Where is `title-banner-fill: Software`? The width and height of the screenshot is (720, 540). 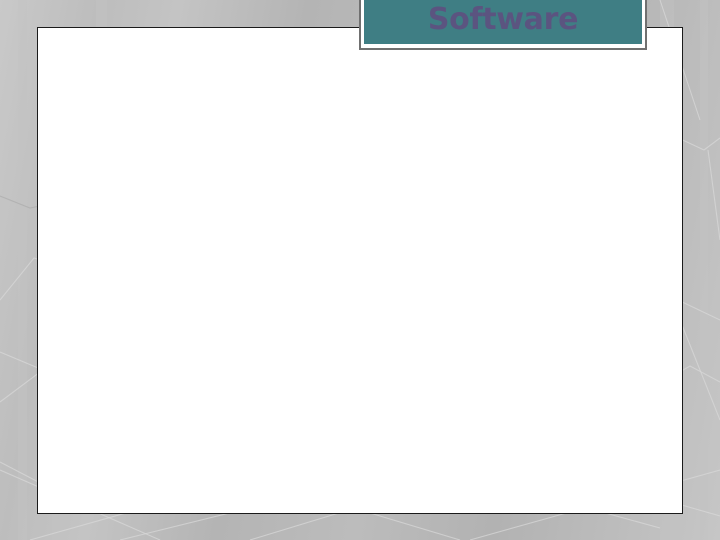
title-banner-fill: Software is located at coordinates (503, 22).